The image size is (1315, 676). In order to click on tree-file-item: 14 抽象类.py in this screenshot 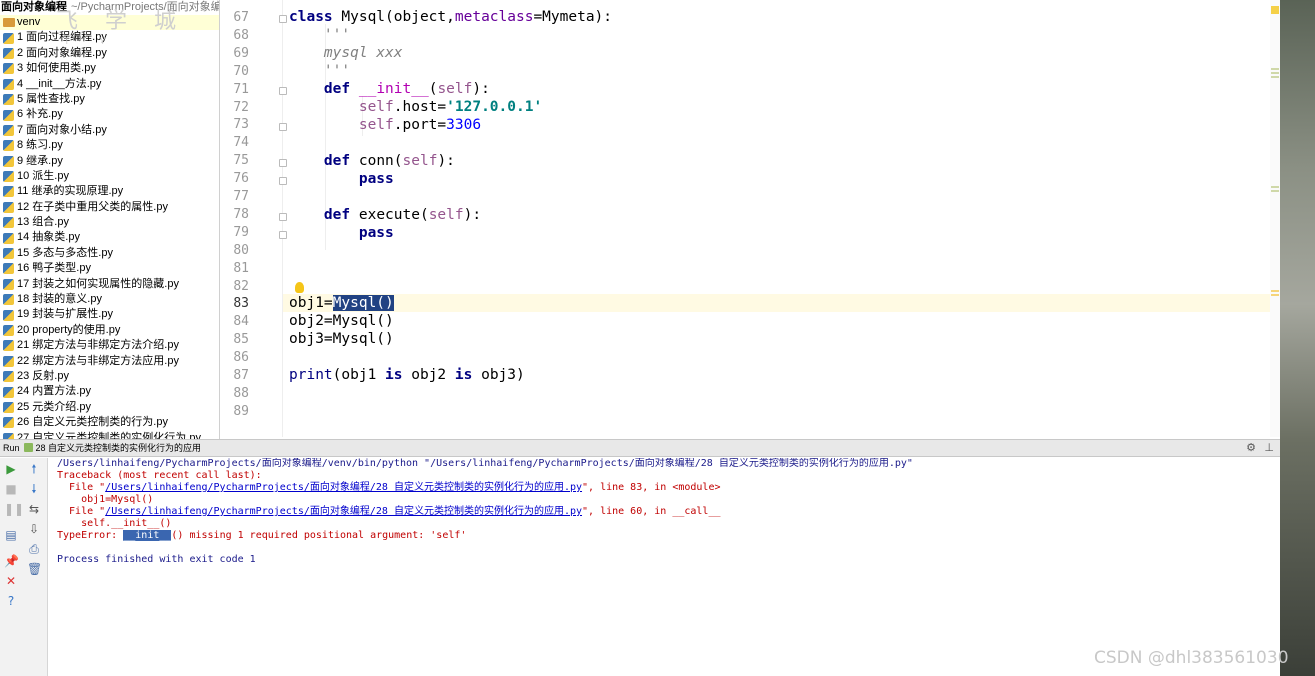, I will do `click(109, 237)`.